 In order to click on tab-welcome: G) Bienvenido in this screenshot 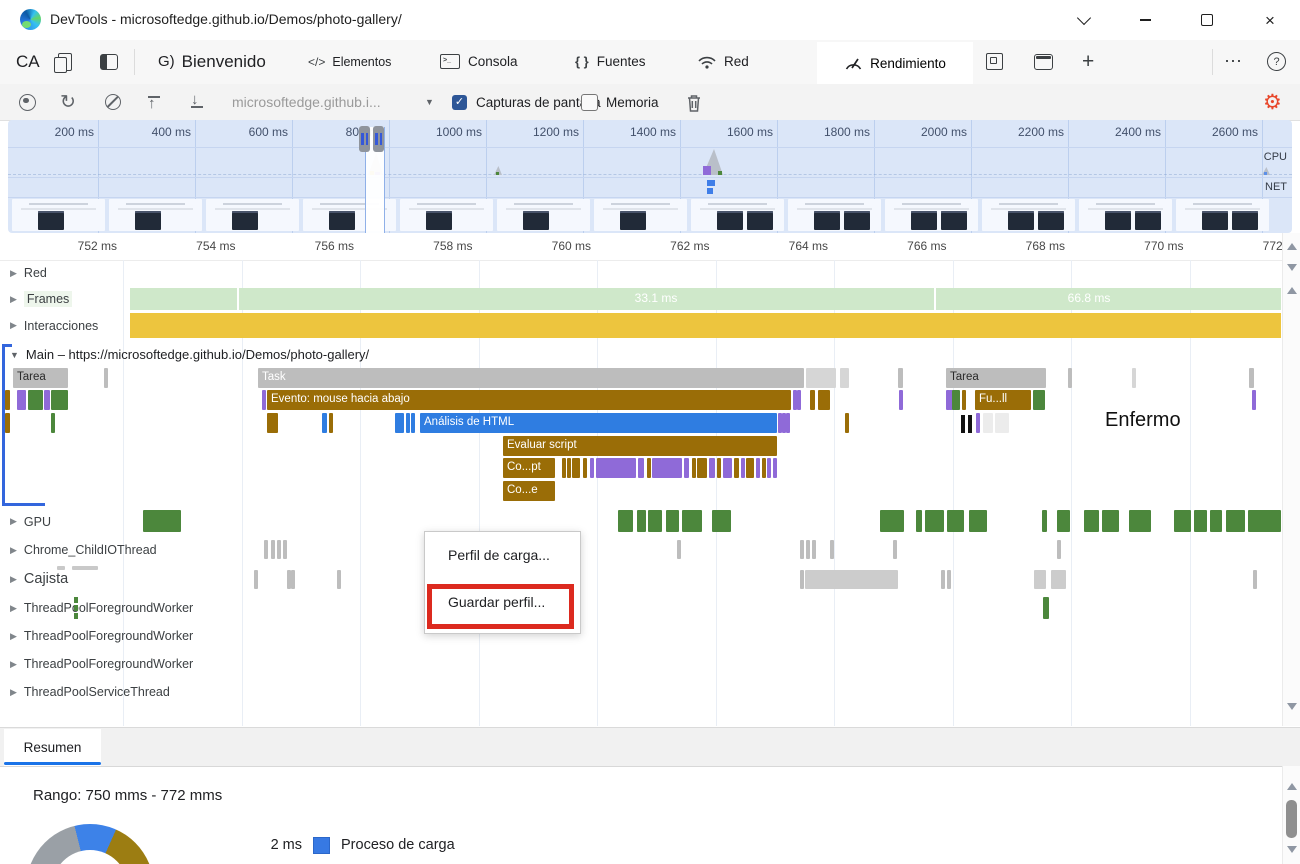, I will do `click(212, 61)`.